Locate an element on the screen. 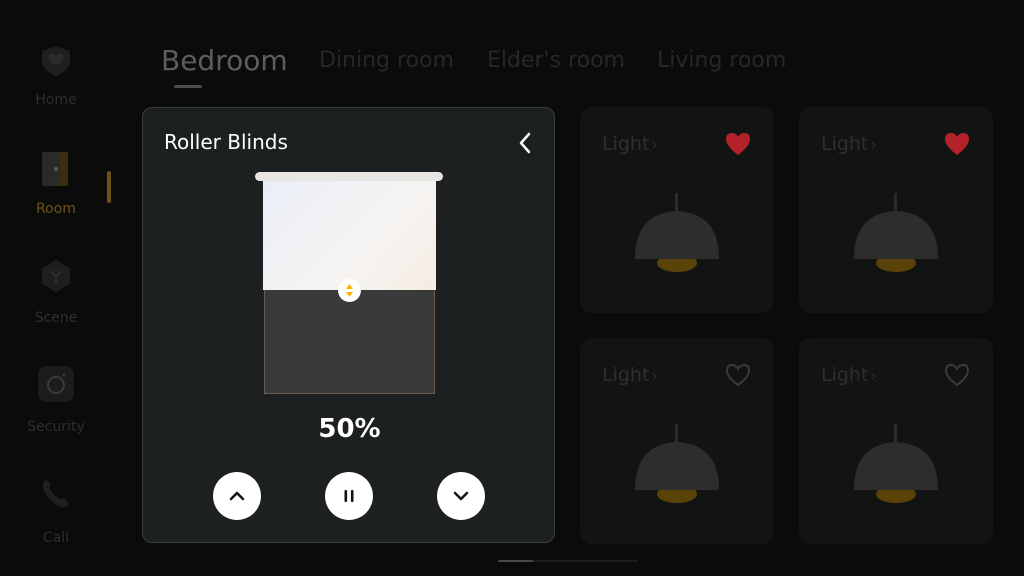 Image resolution: width=1024 pixels, height=576 pixels. sidebar-item-label: Home is located at coordinates (56, 100).